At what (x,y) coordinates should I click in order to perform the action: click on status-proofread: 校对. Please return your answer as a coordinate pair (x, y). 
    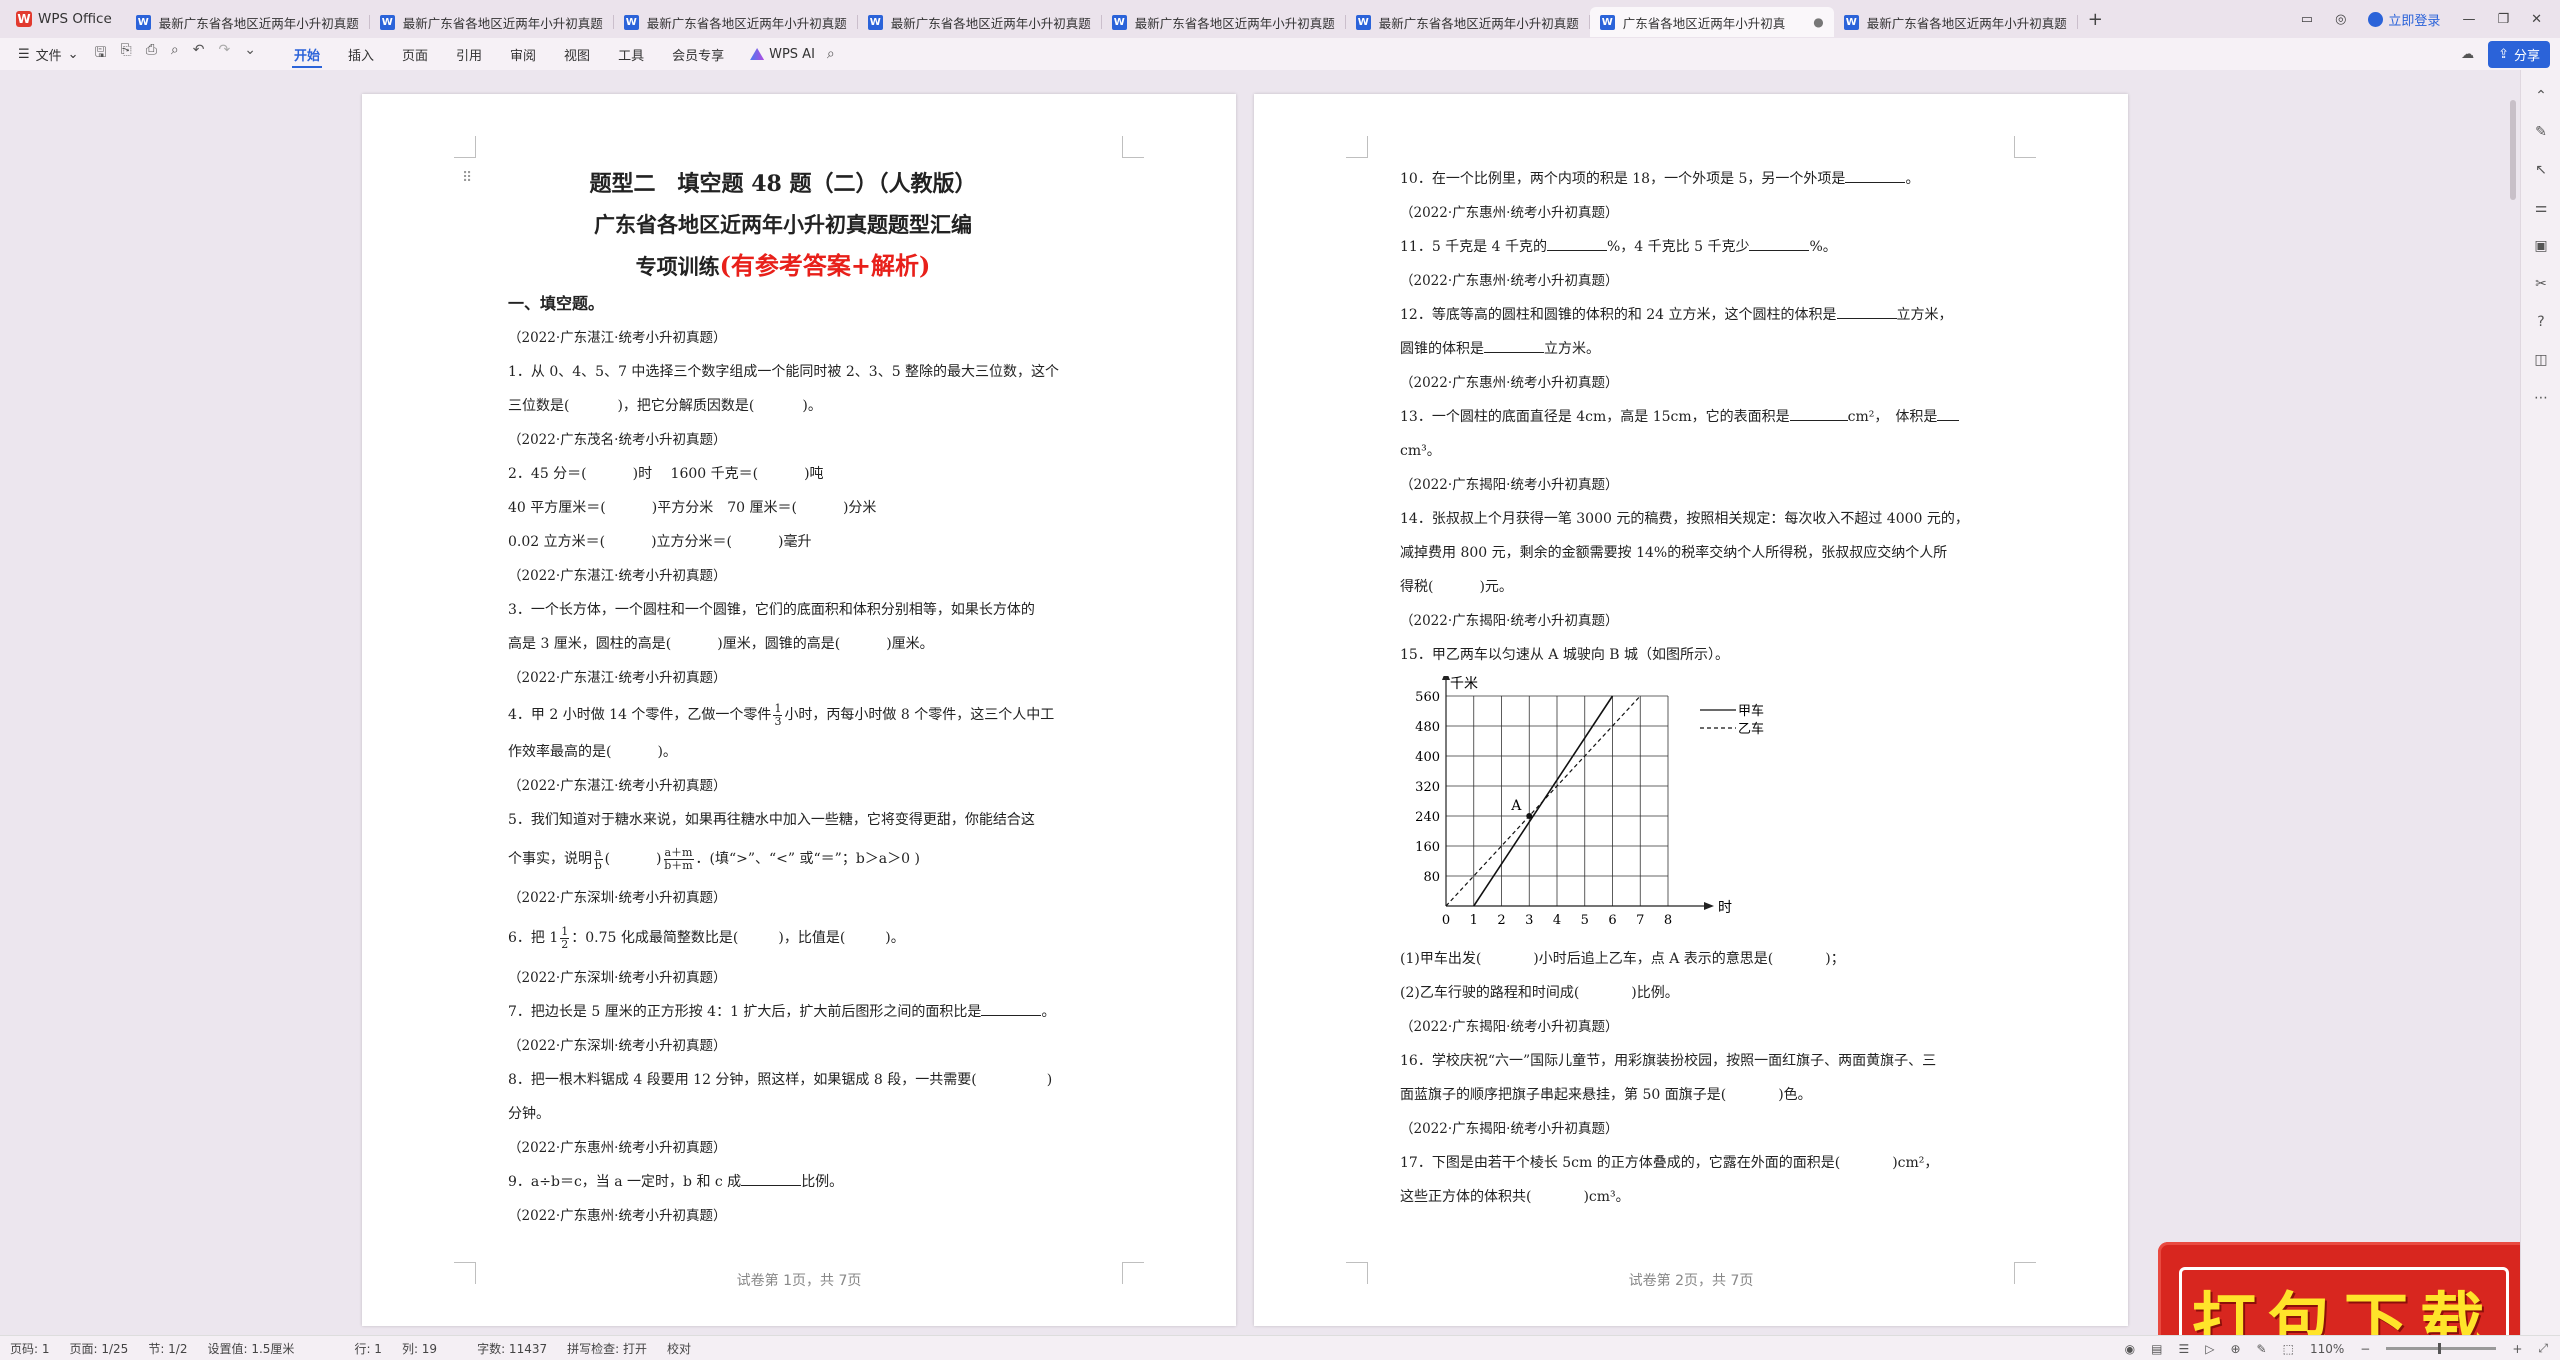
    Looking at the image, I should click on (679, 1348).